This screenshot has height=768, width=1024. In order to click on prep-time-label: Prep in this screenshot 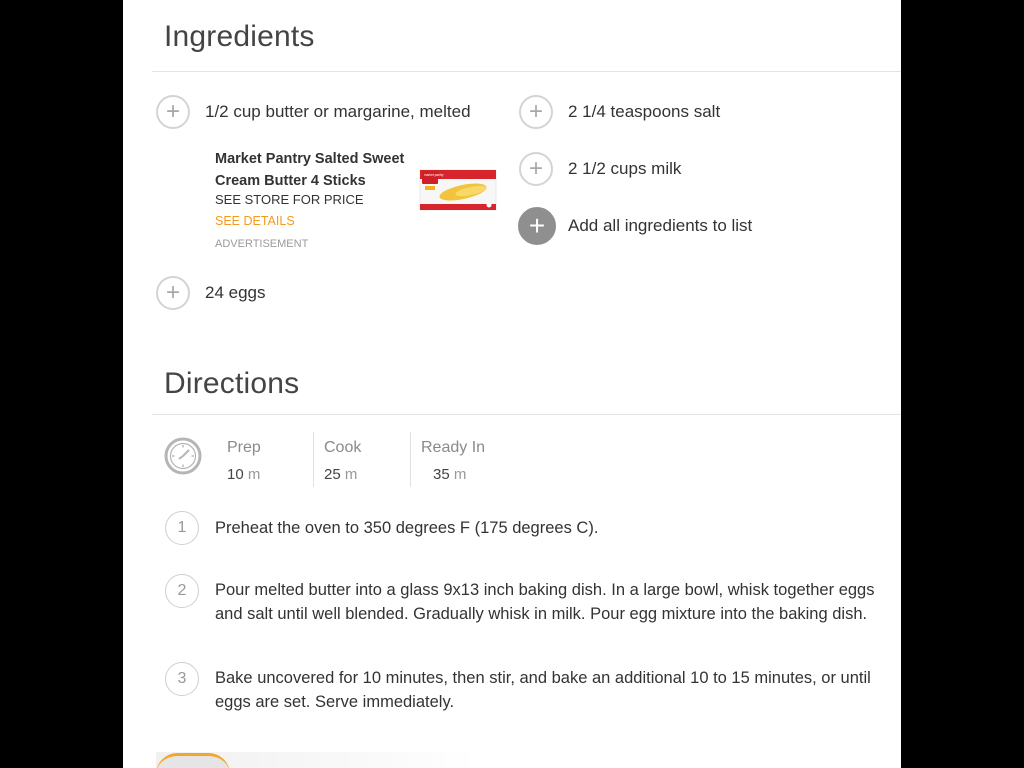, I will do `click(244, 447)`.